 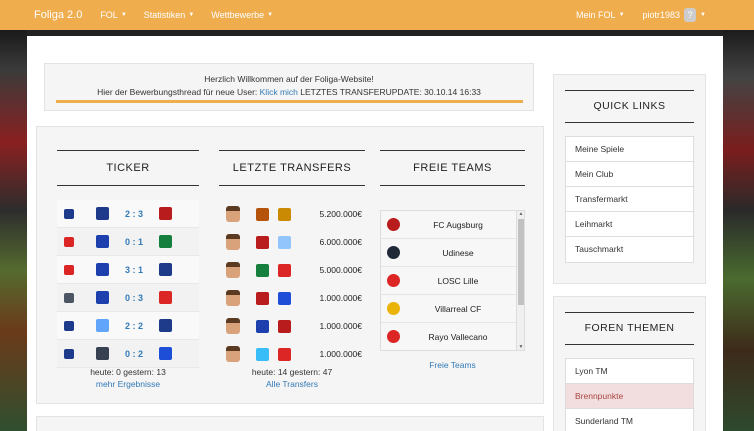 I want to click on quick-links-title: QUICK LINKS, so click(x=629, y=106).